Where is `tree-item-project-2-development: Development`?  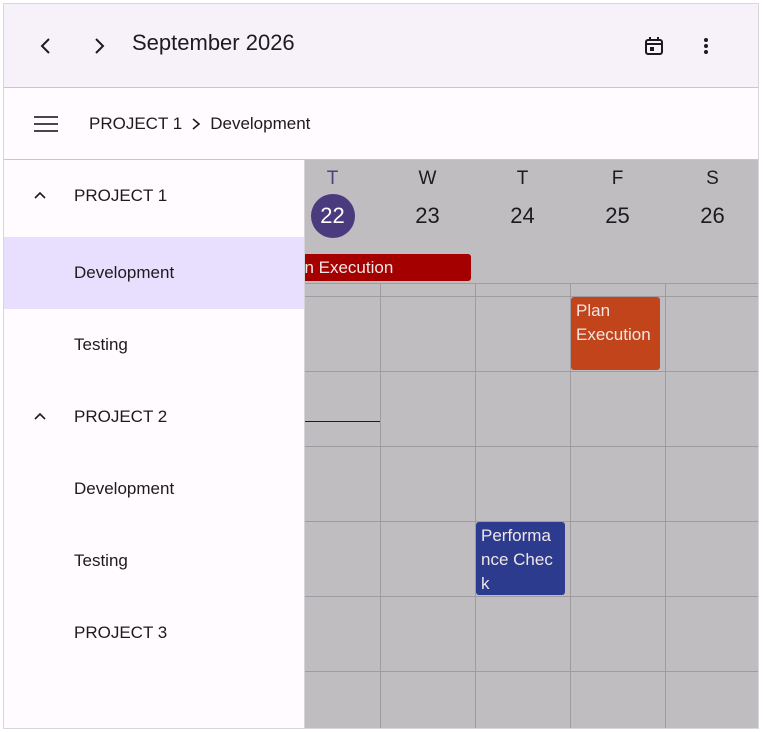
tree-item-project-2-development: Development is located at coordinates (154, 489).